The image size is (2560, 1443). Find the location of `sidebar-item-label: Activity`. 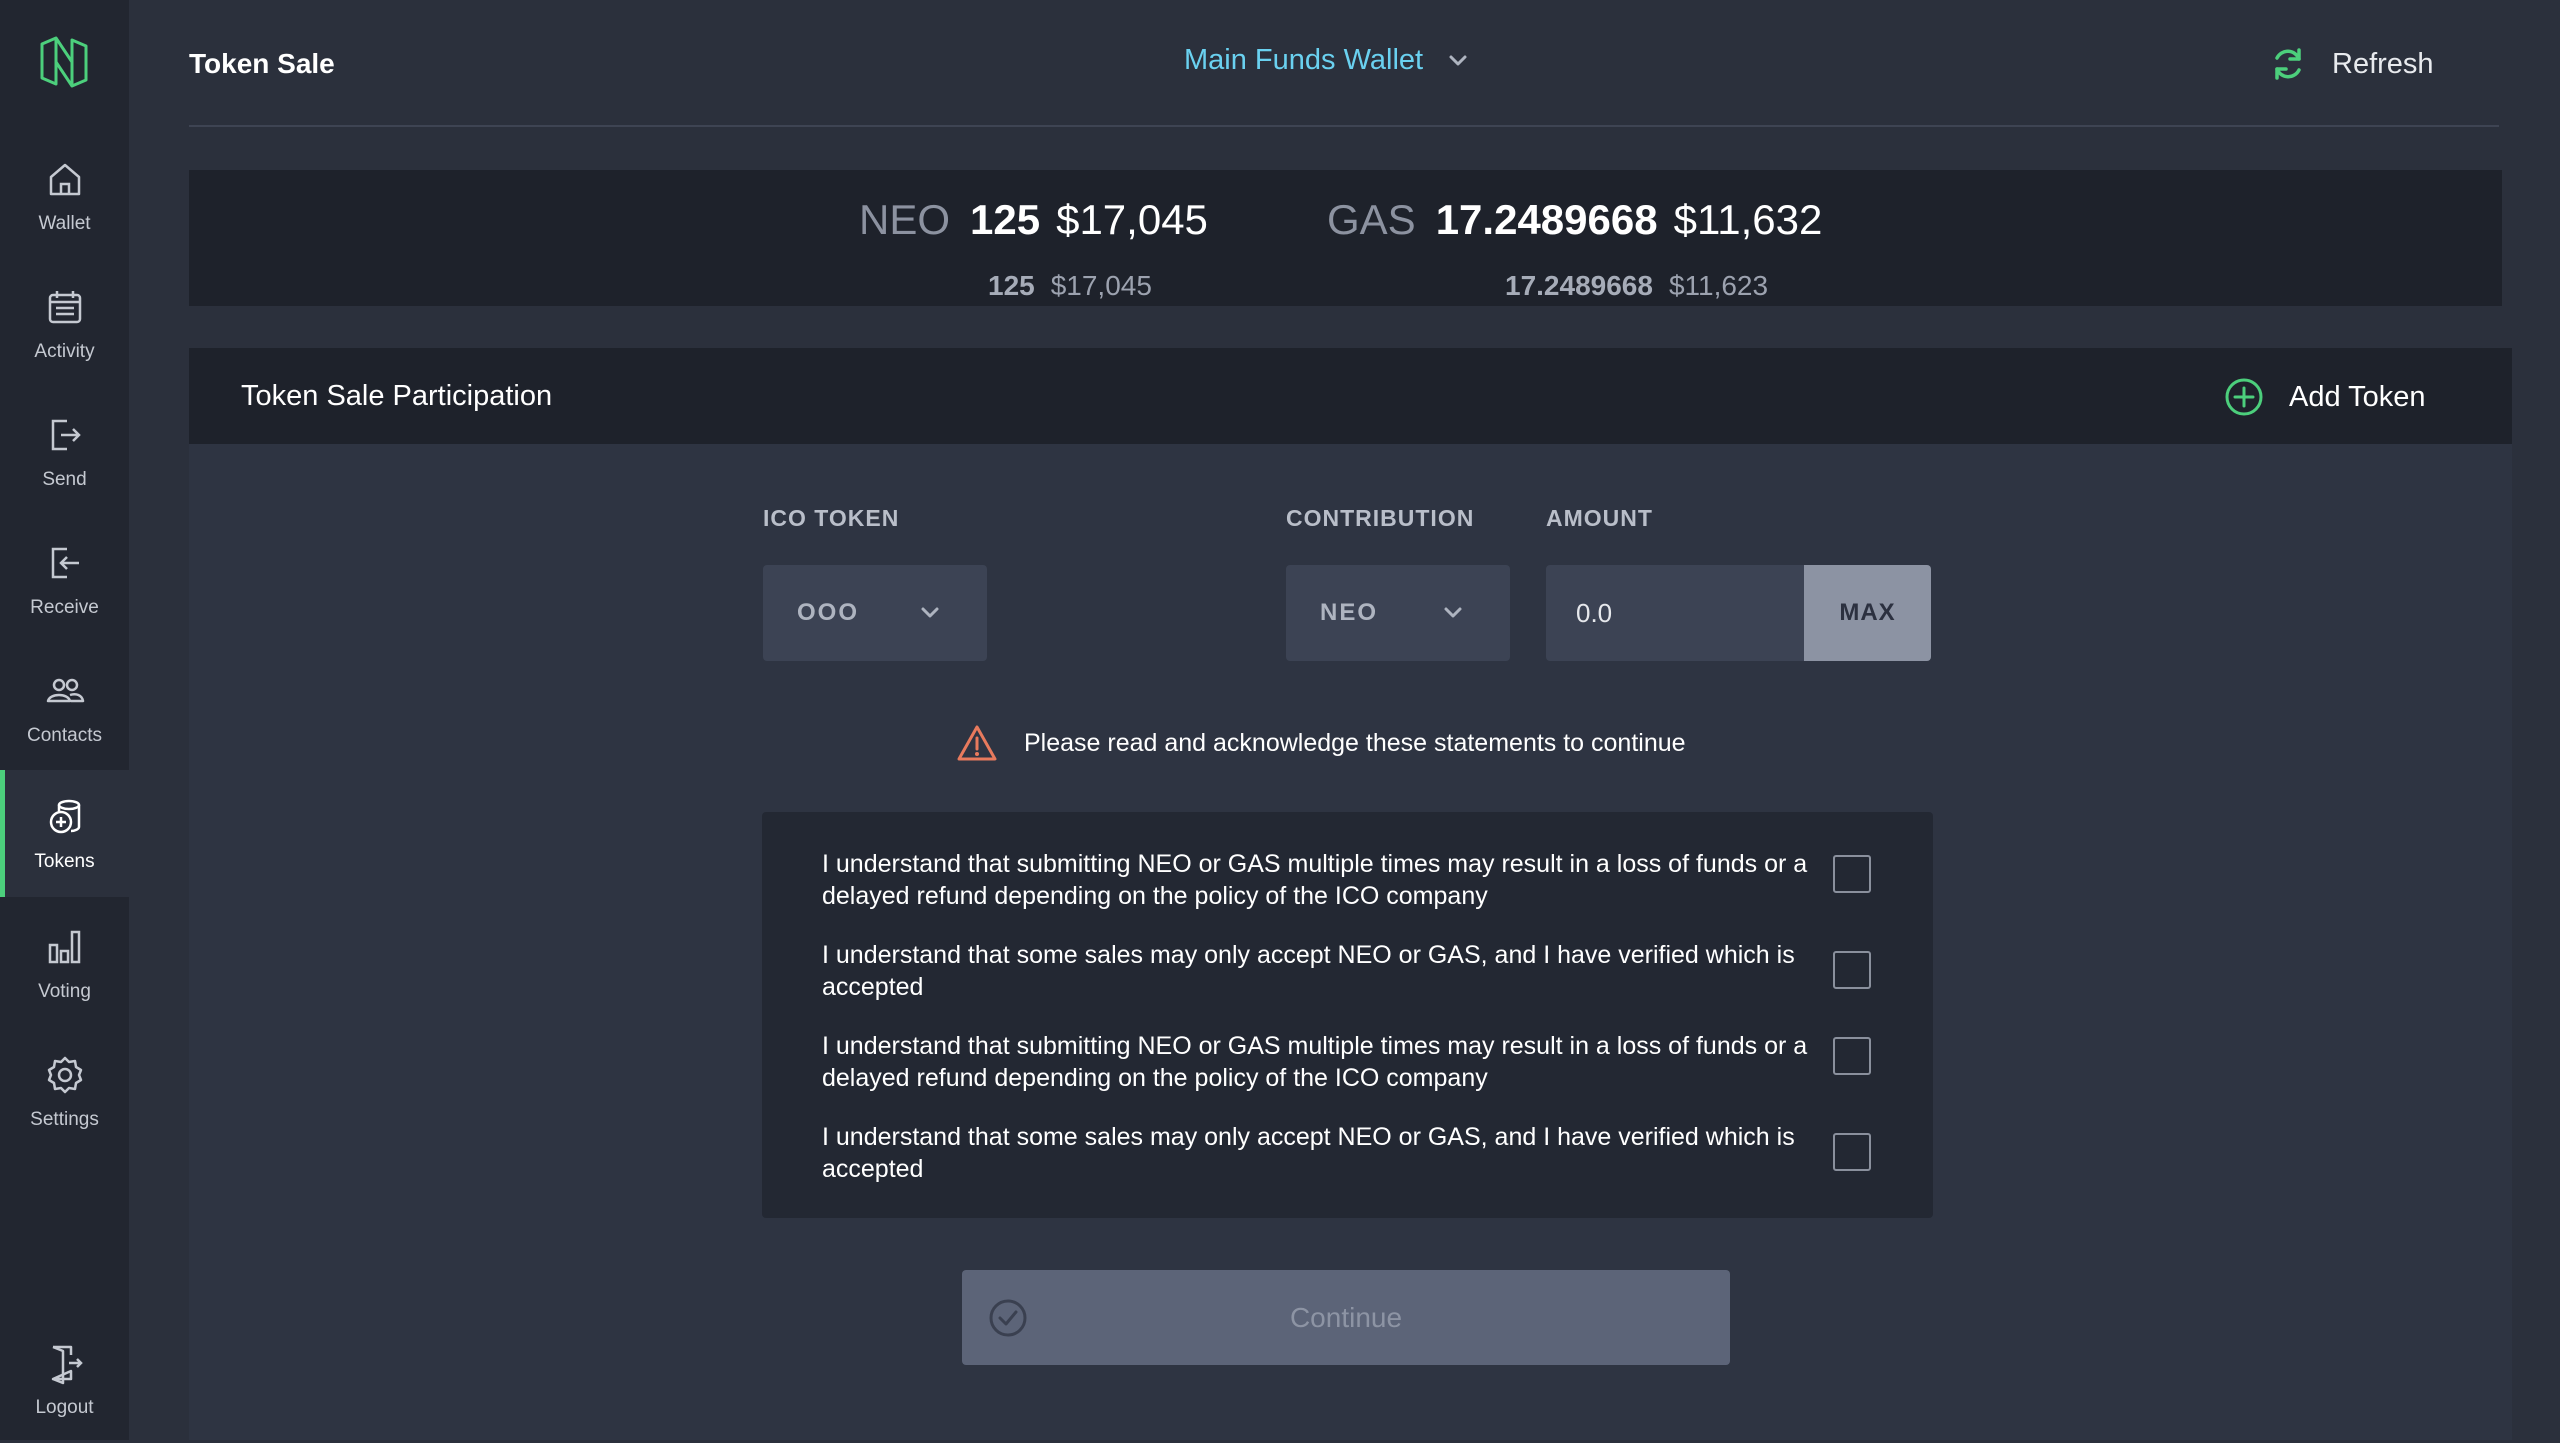

sidebar-item-label: Activity is located at coordinates (64, 351).